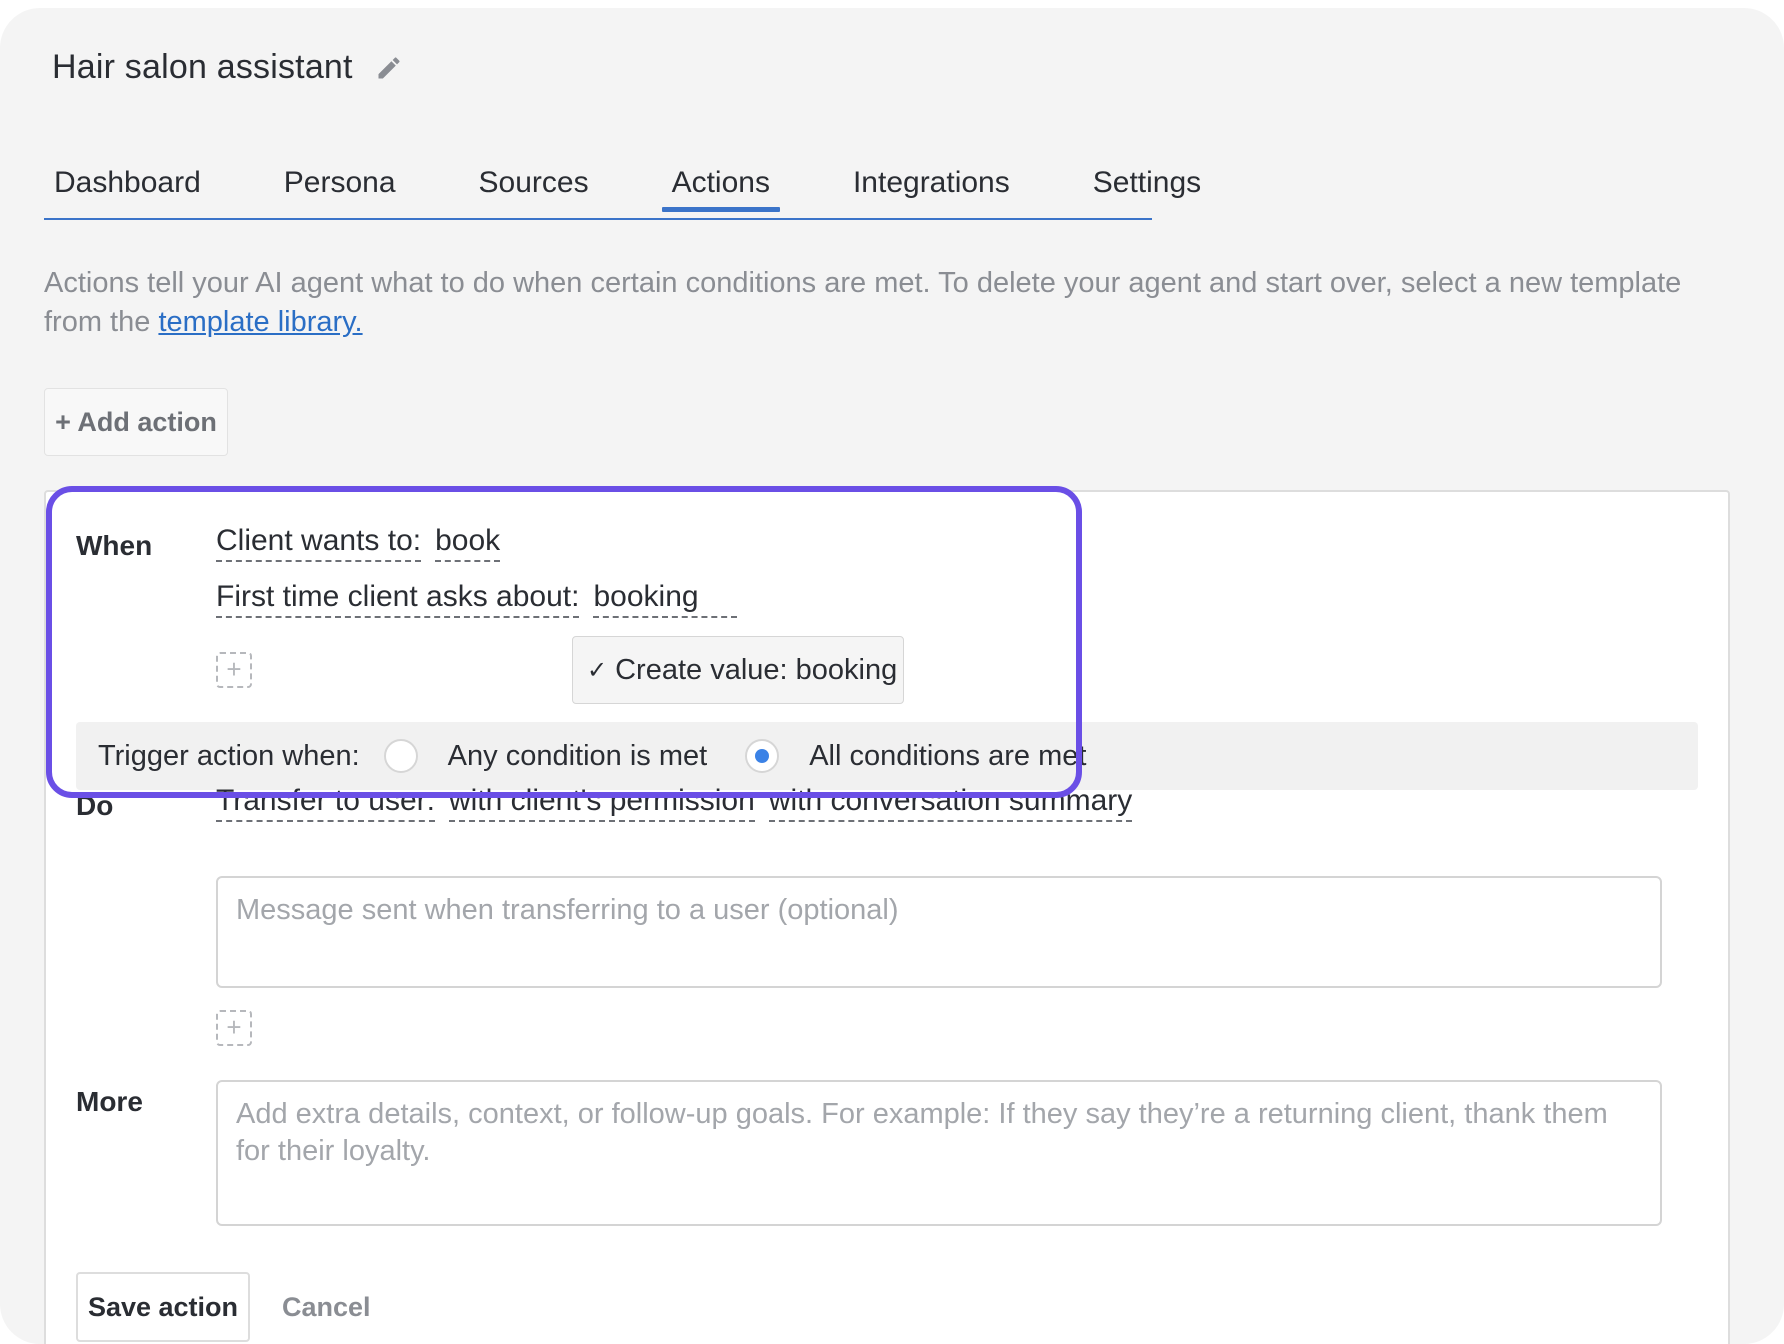  I want to click on trigger-label: Trigger action when:, so click(229, 755).